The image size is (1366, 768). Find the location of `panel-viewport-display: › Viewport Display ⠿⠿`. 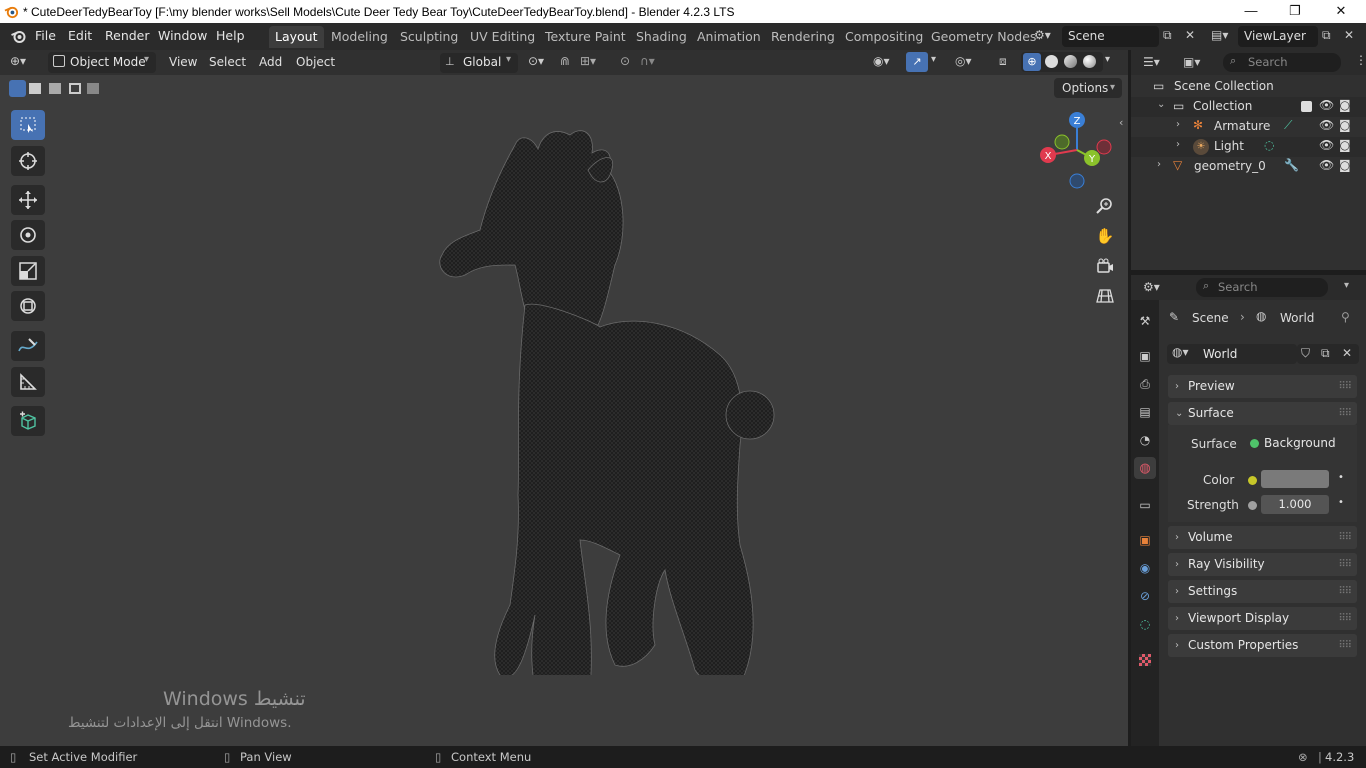

panel-viewport-display: › Viewport Display ⠿⠿ is located at coordinates (1262, 618).